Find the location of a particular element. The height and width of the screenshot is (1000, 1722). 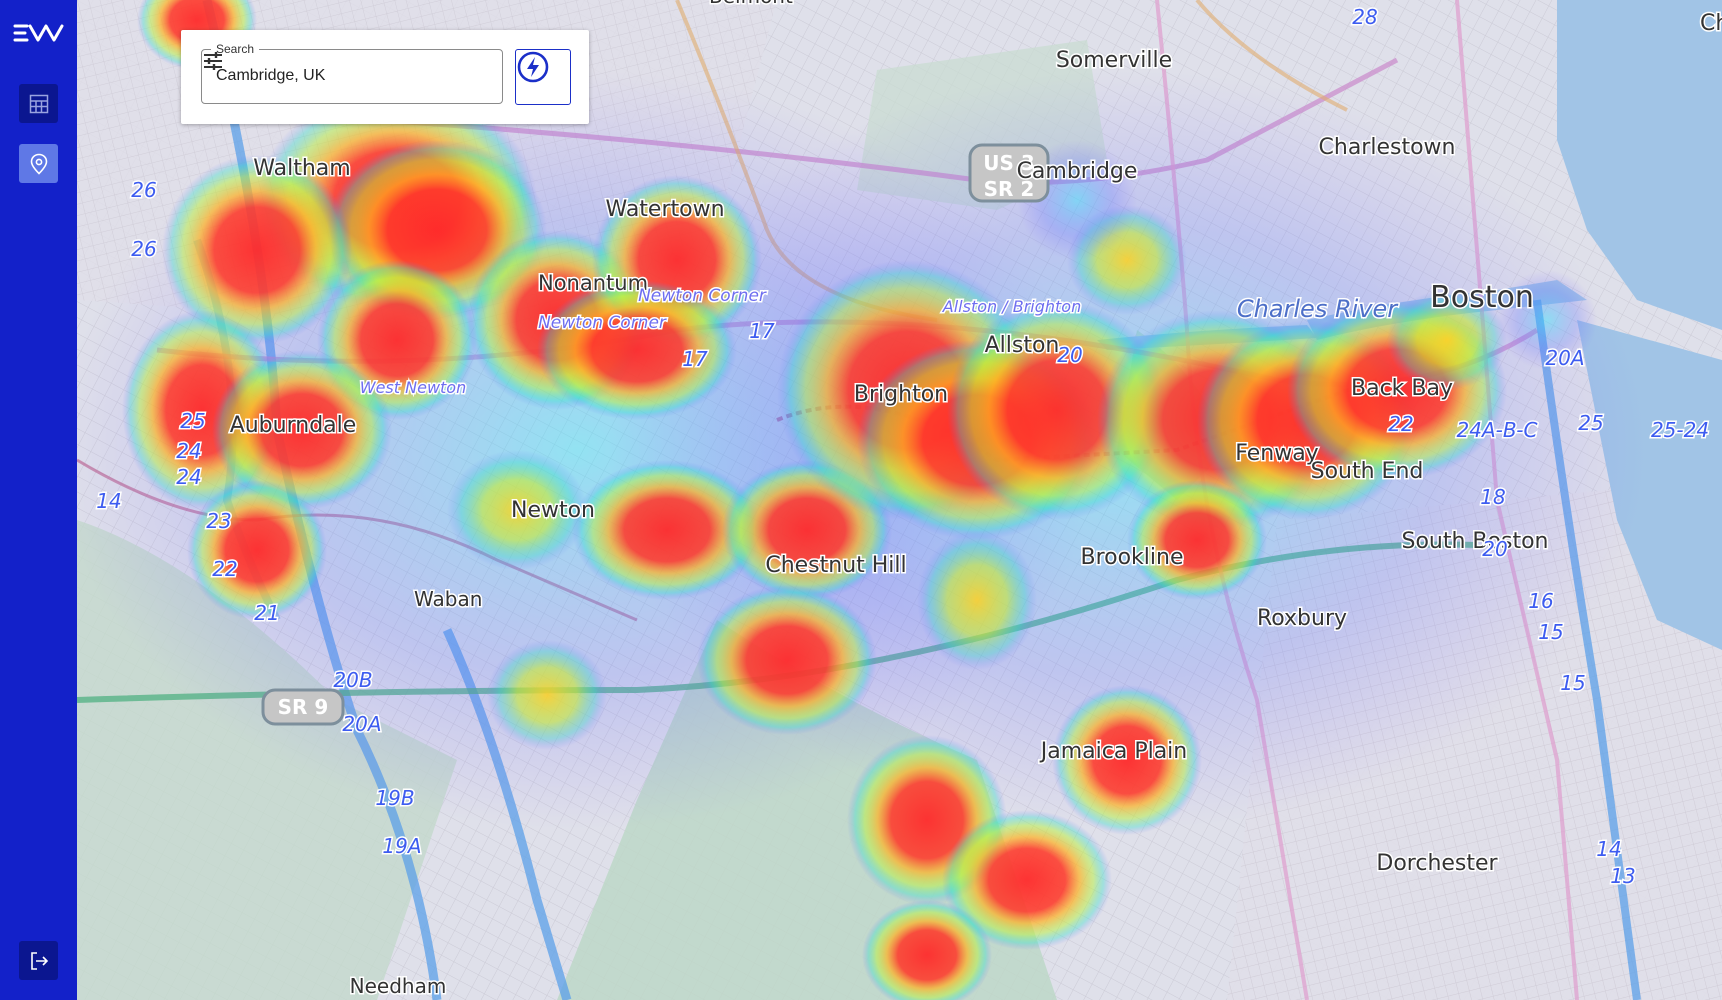

place-label: South End is located at coordinates (1367, 471).